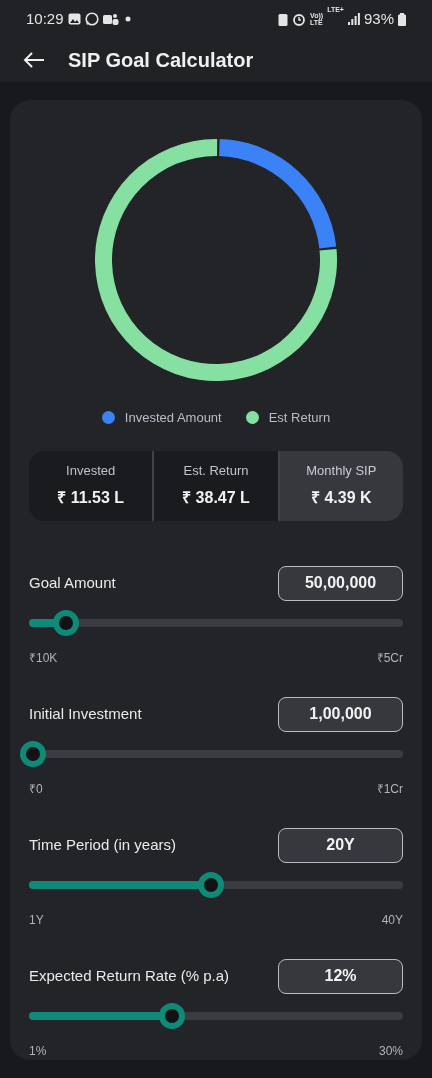  Describe the element at coordinates (36, 920) in the screenshot. I see `min-label: 1Y` at that location.